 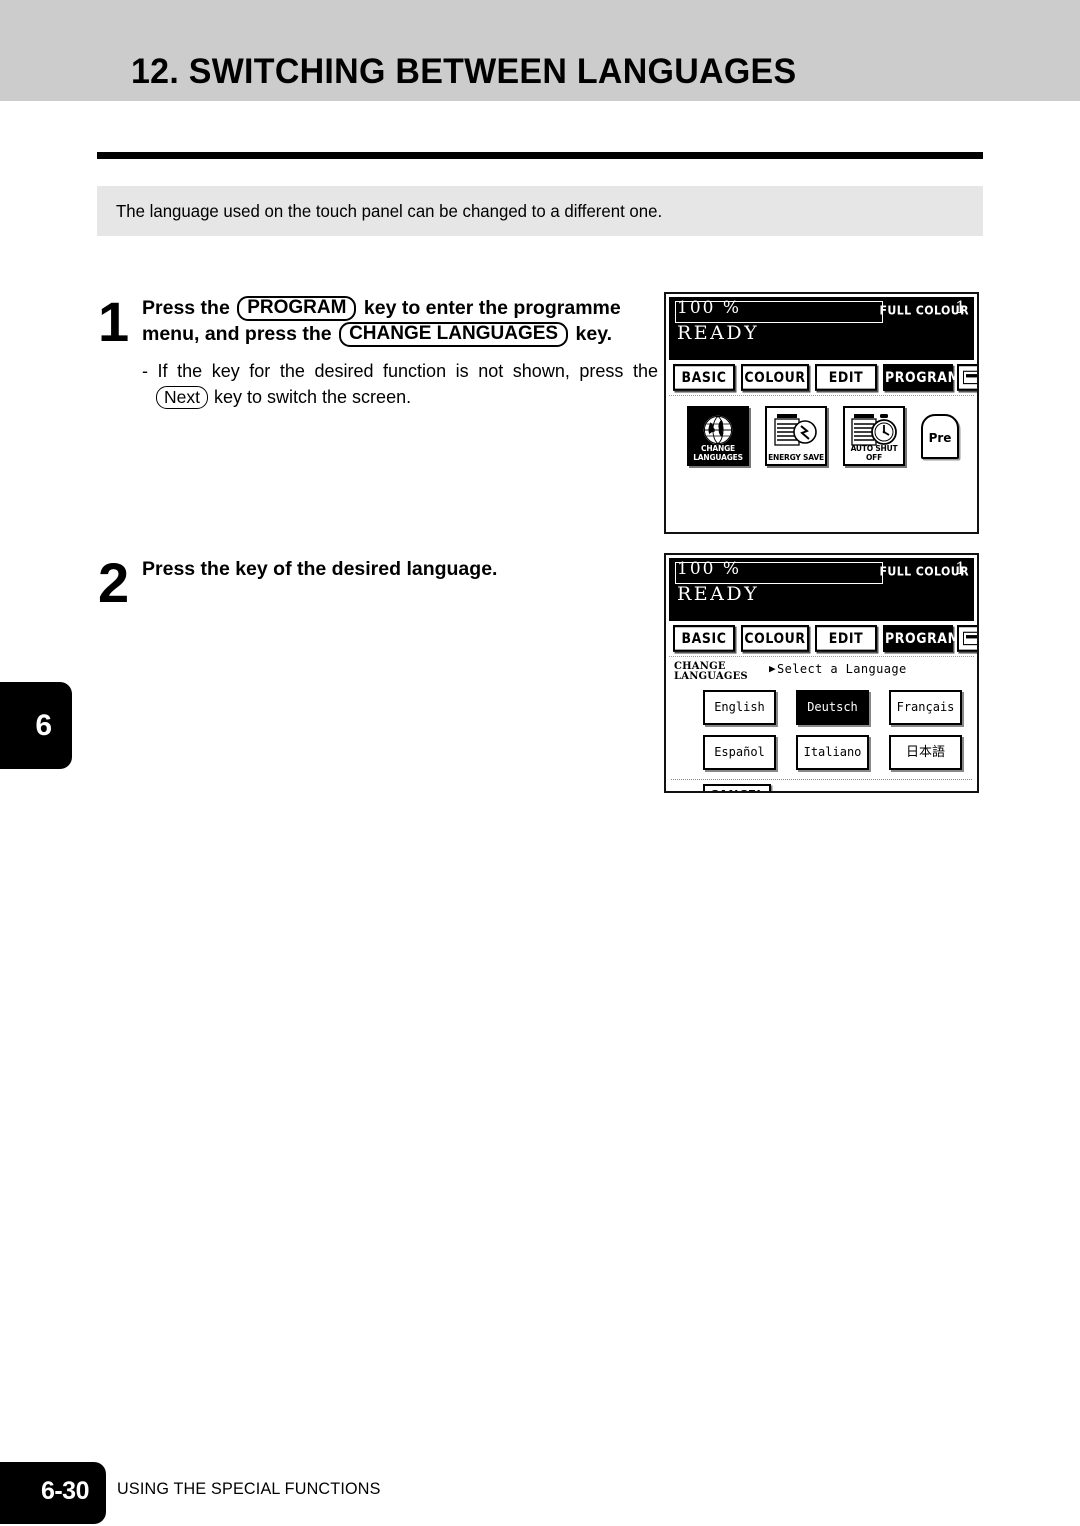 I want to click on step-1-number: 1, so click(x=113, y=321).